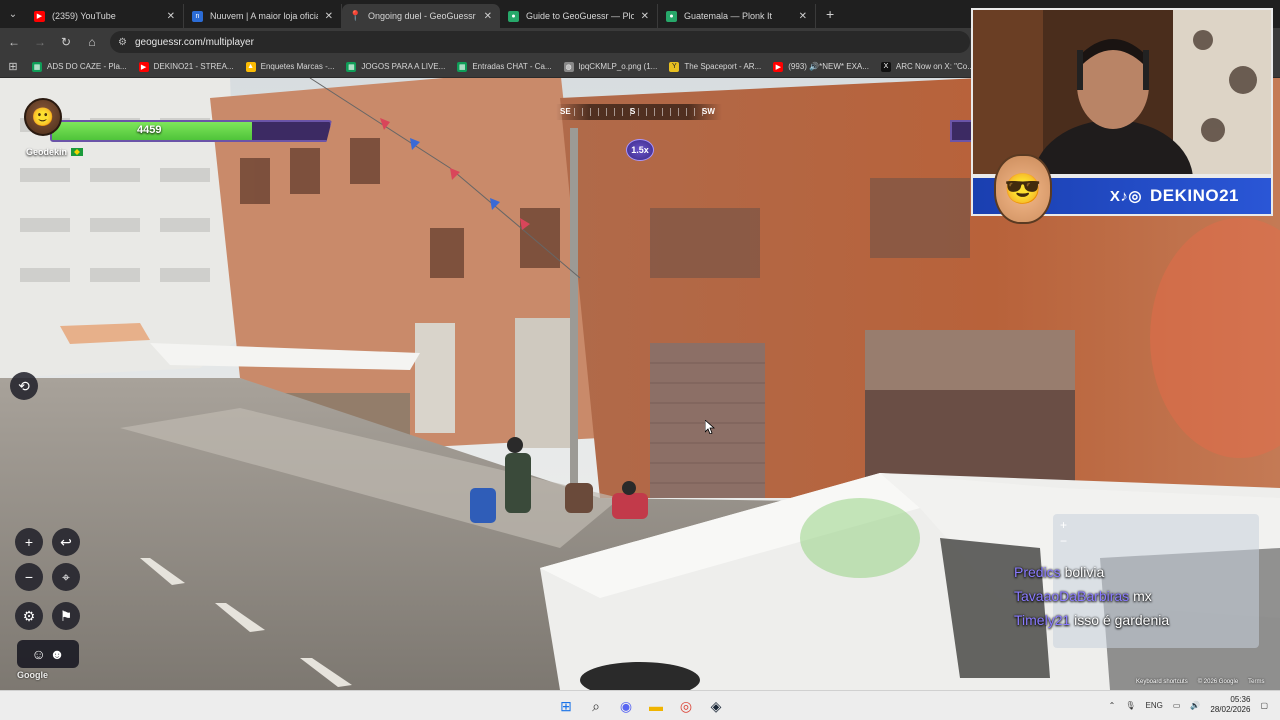  I want to click on webcam-feed, so click(1122, 92).